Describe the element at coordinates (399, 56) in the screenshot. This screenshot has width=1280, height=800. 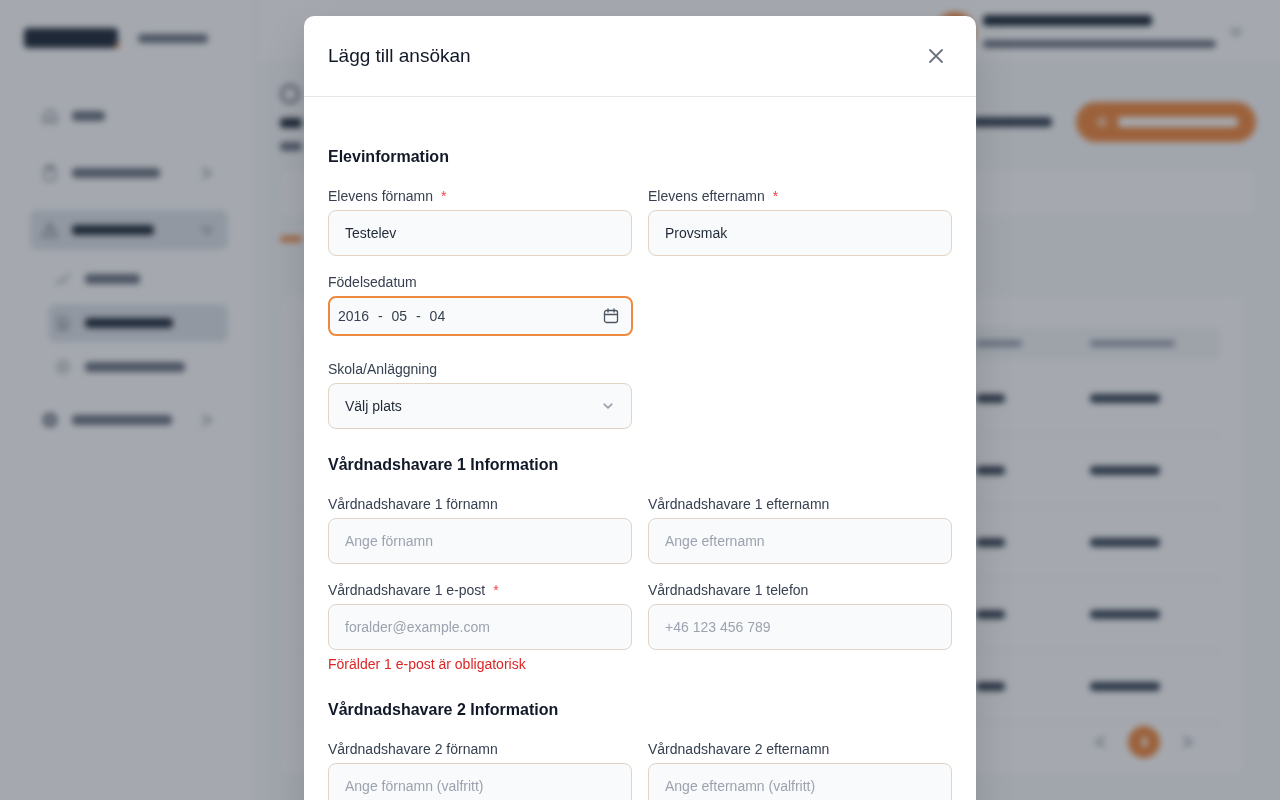
I see `dialog-title: Lägg till ansökan` at that location.